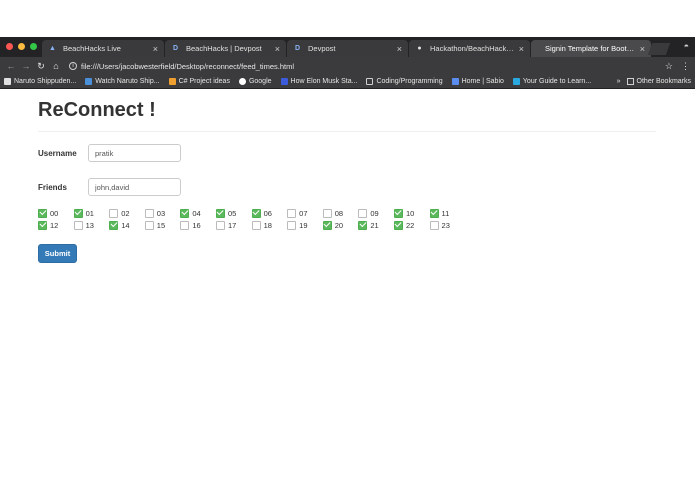  I want to click on hour-checkbox-01: 01, so click(91, 213).